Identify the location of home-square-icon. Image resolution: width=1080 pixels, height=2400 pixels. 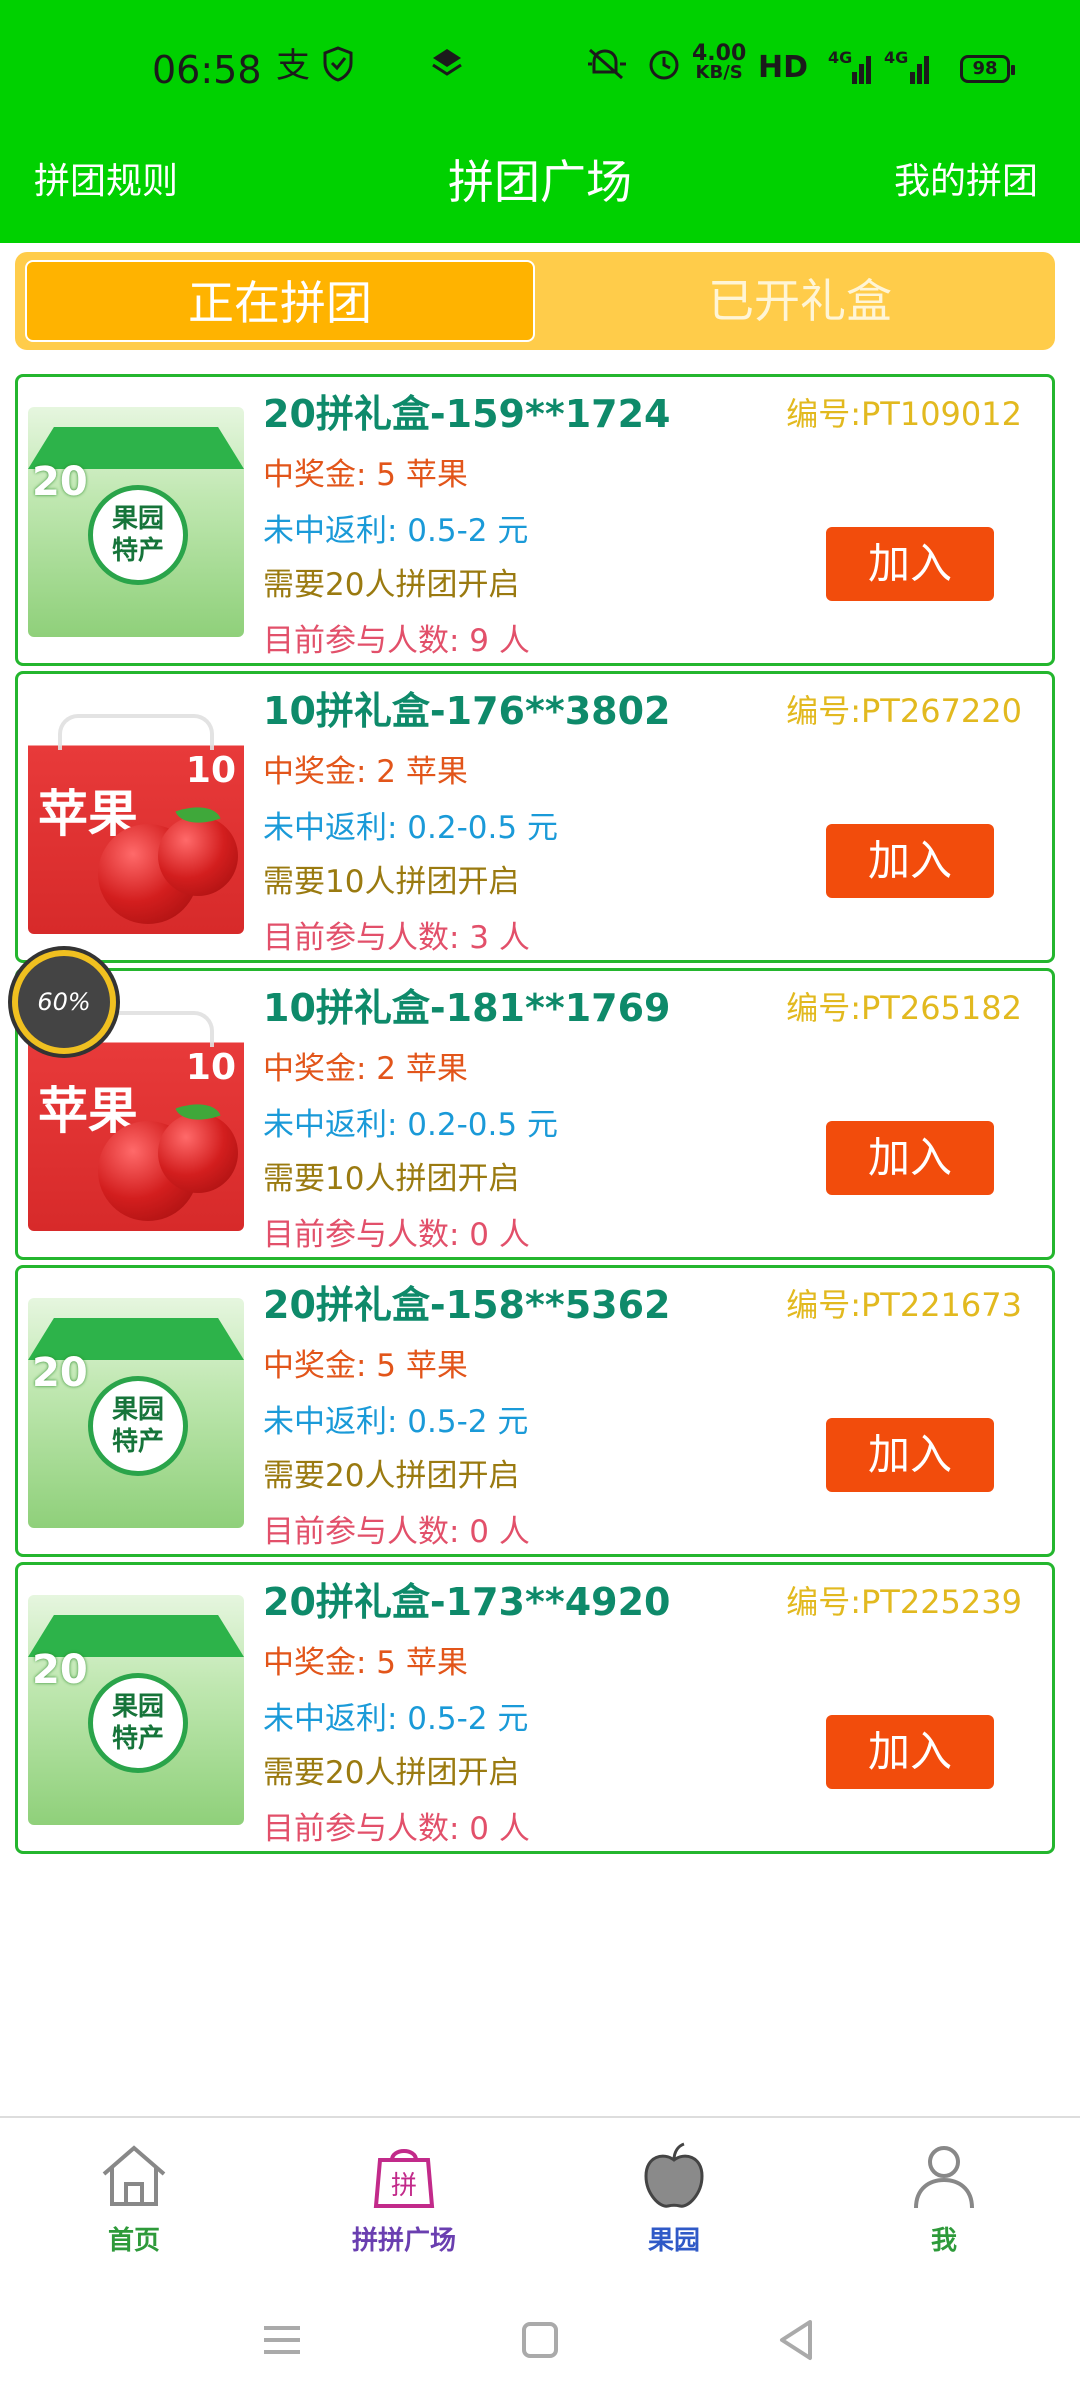
(540, 2340).